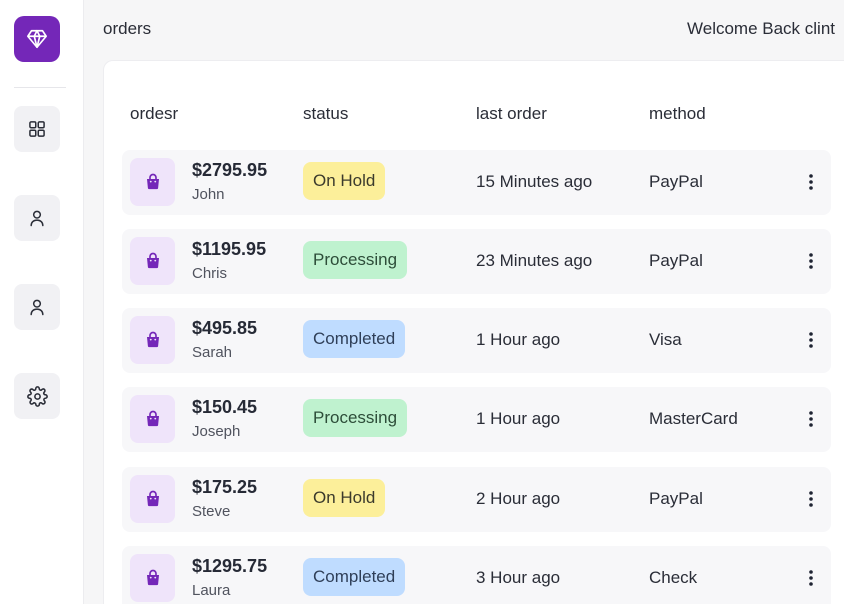 The height and width of the screenshot is (604, 844). Describe the element at coordinates (212, 352) in the screenshot. I see `customer-name: Sarah` at that location.